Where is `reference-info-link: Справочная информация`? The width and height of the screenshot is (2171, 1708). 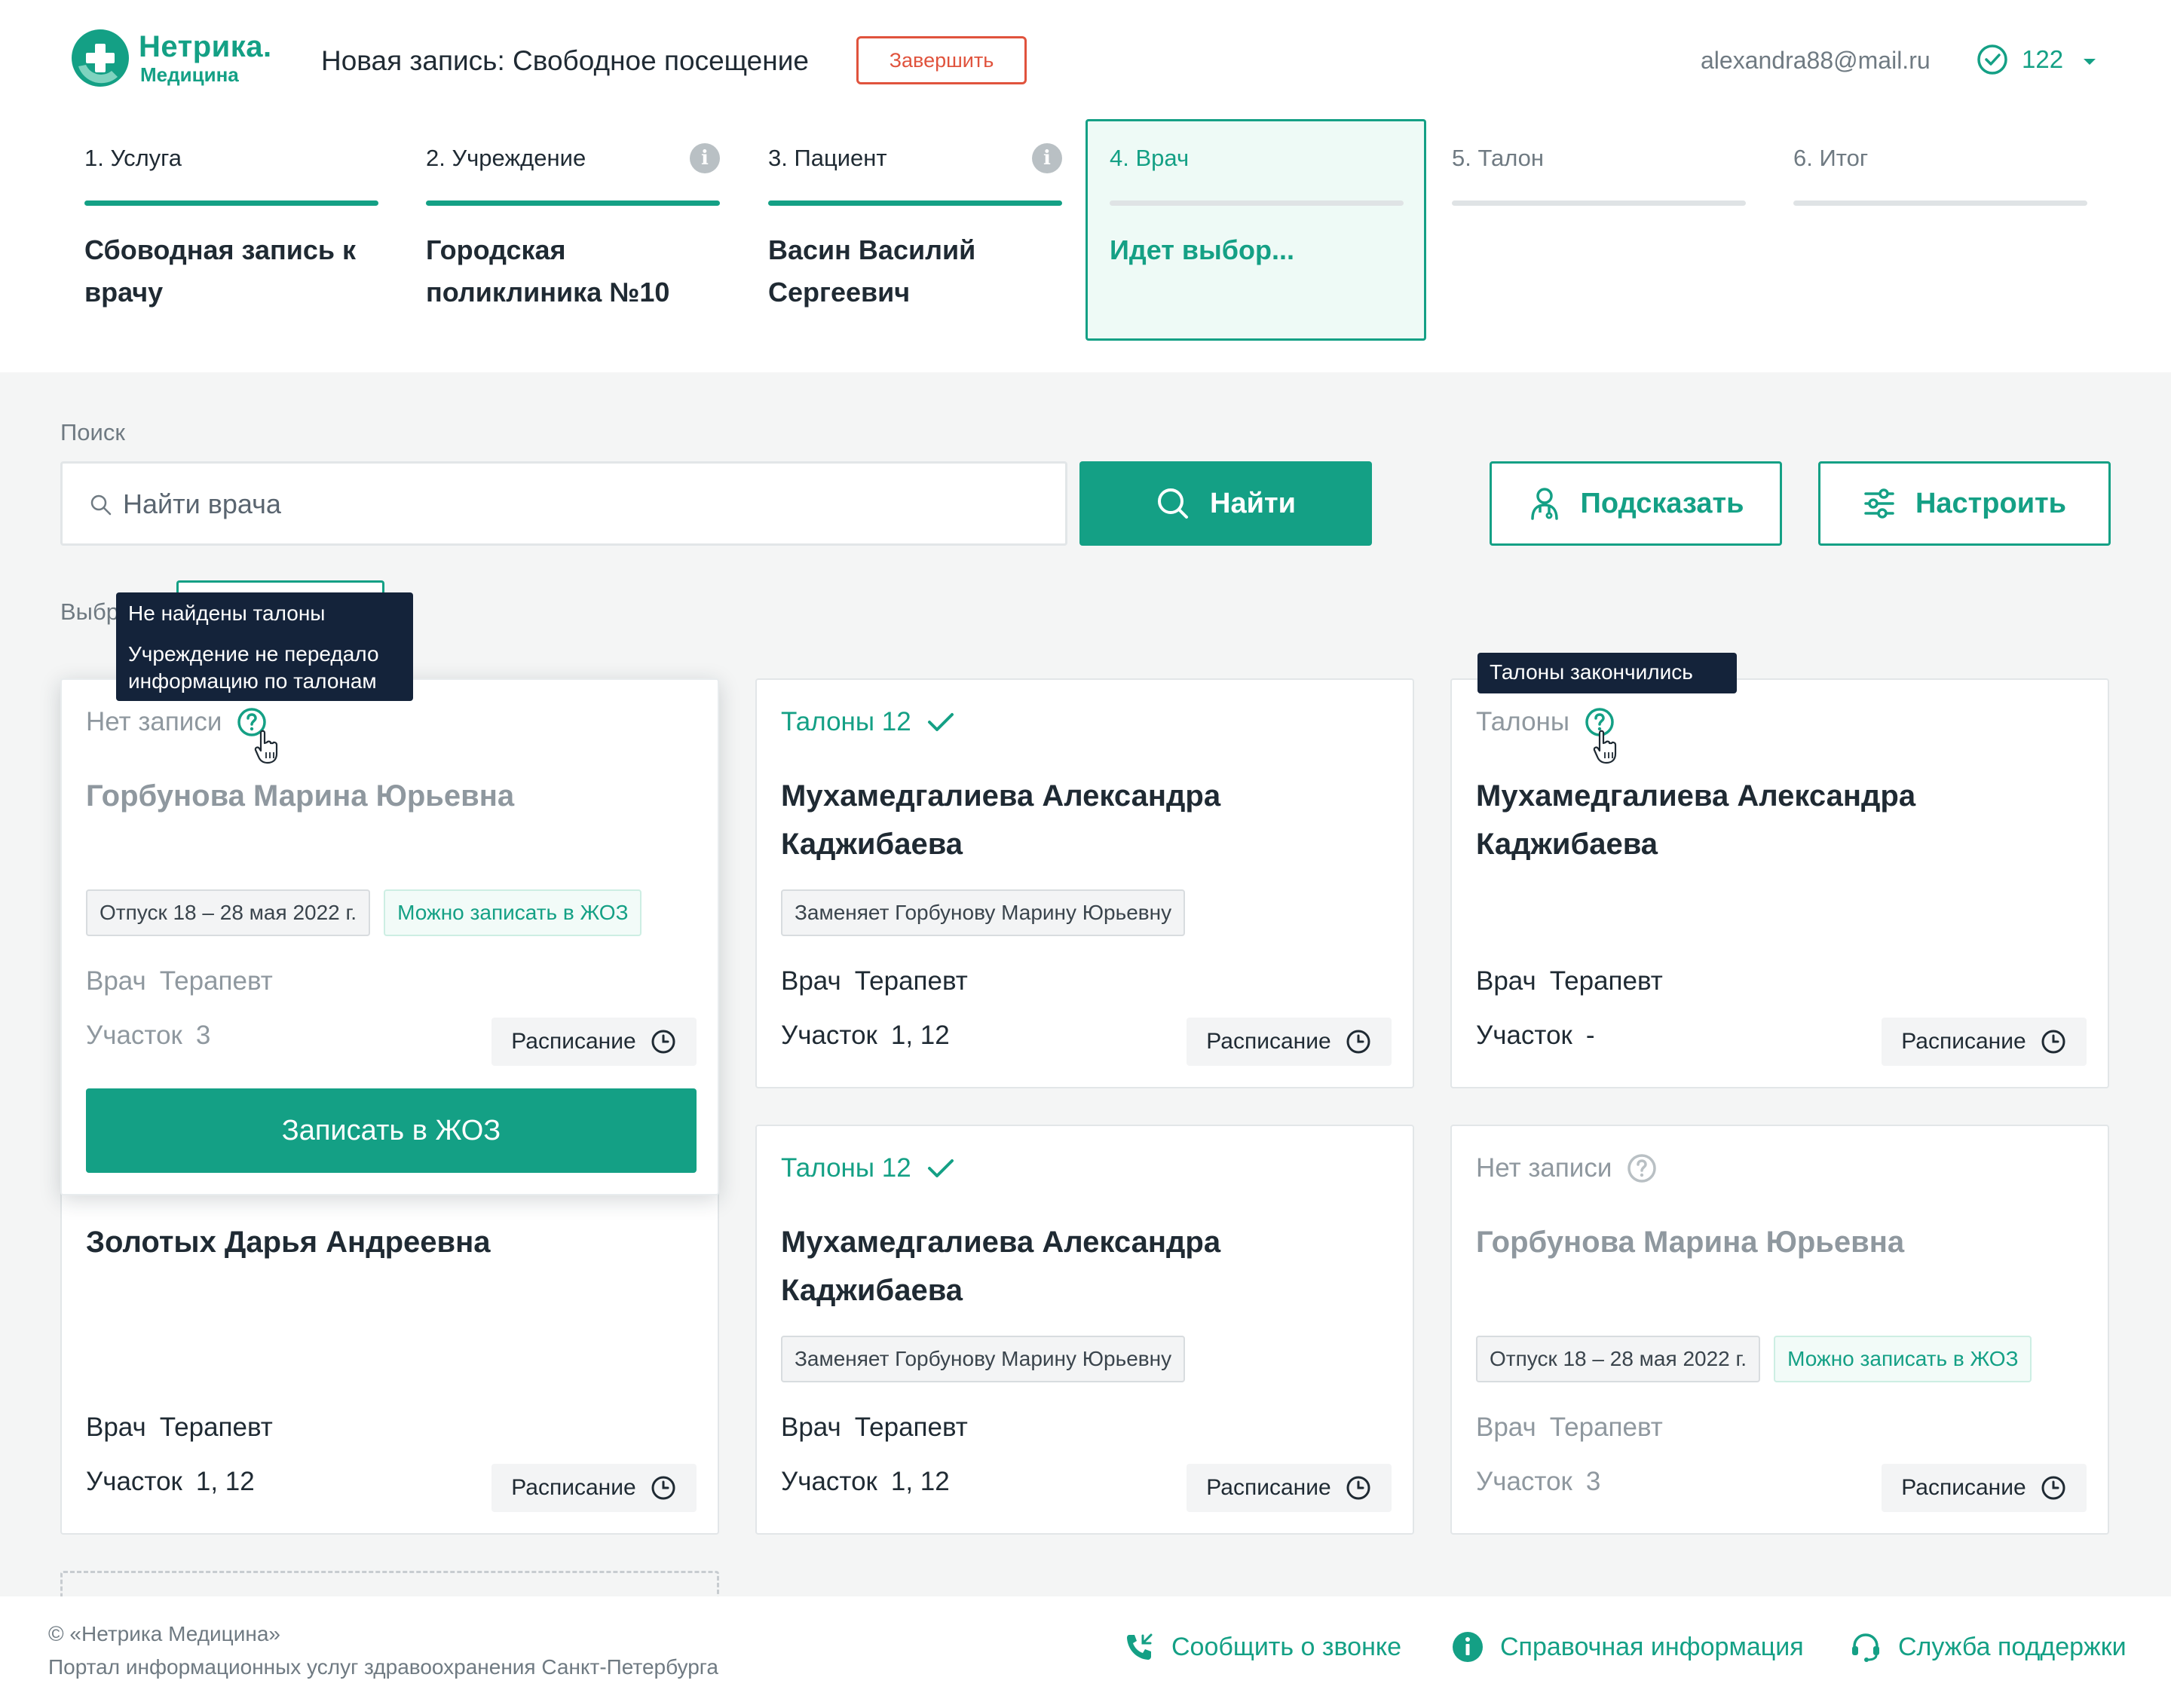
reference-info-link: Справочная информация is located at coordinates (1628, 1647).